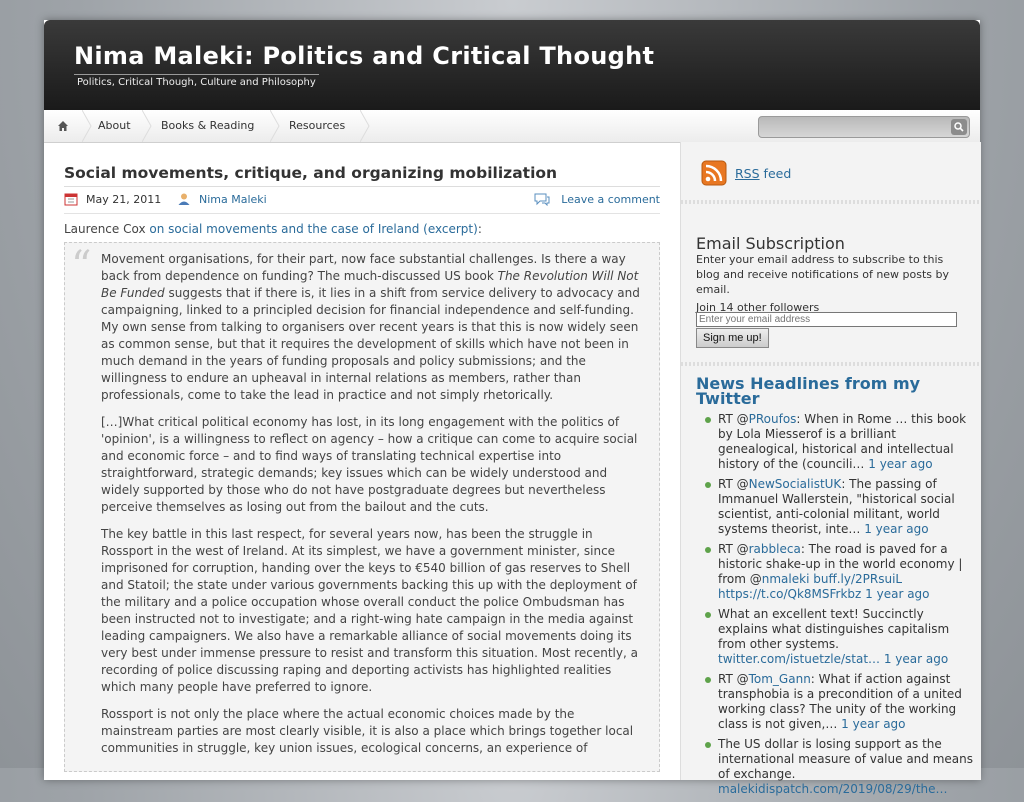 This screenshot has width=1024, height=802. Describe the element at coordinates (777, 173) in the screenshot. I see `rss-feed-text: feed` at that location.